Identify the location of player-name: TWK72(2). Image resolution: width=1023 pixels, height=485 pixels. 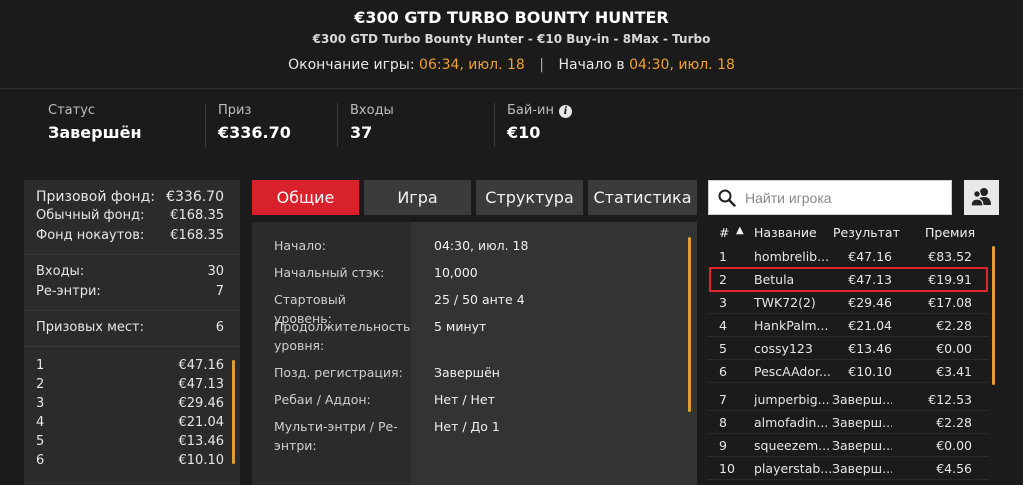
(785, 302).